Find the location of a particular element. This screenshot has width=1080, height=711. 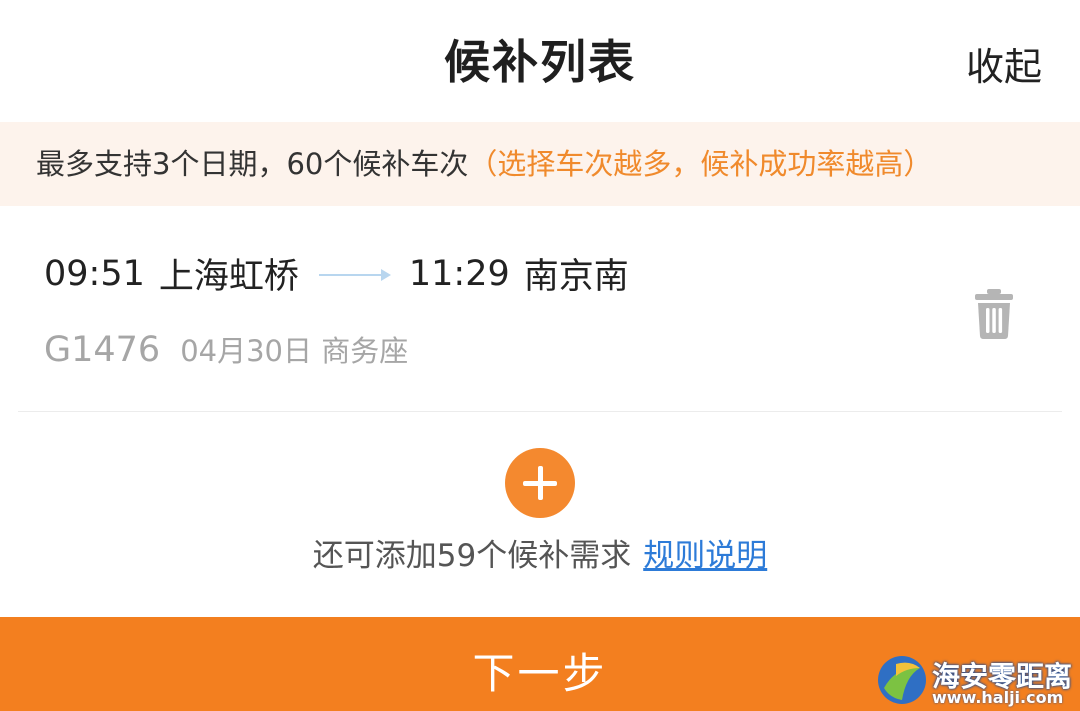

remaining-text: 还可添加59个候补需求 is located at coordinates (472, 556).